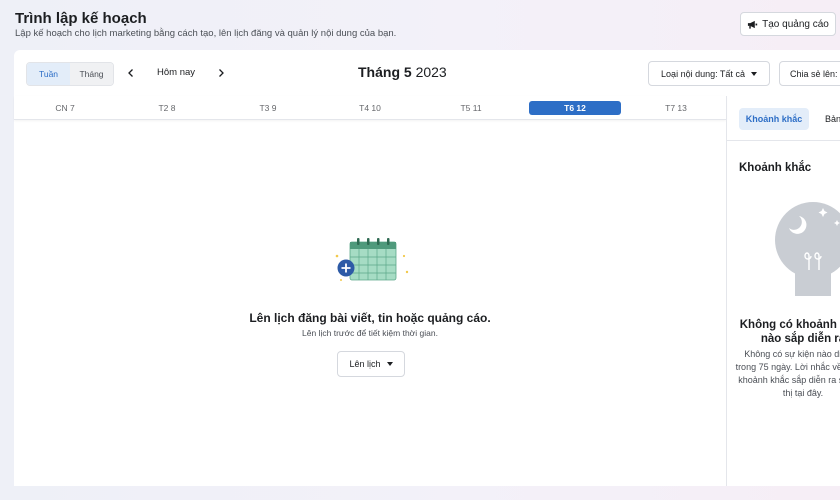  Describe the element at coordinates (431, 72) in the screenshot. I see `year-label: 2023` at that location.